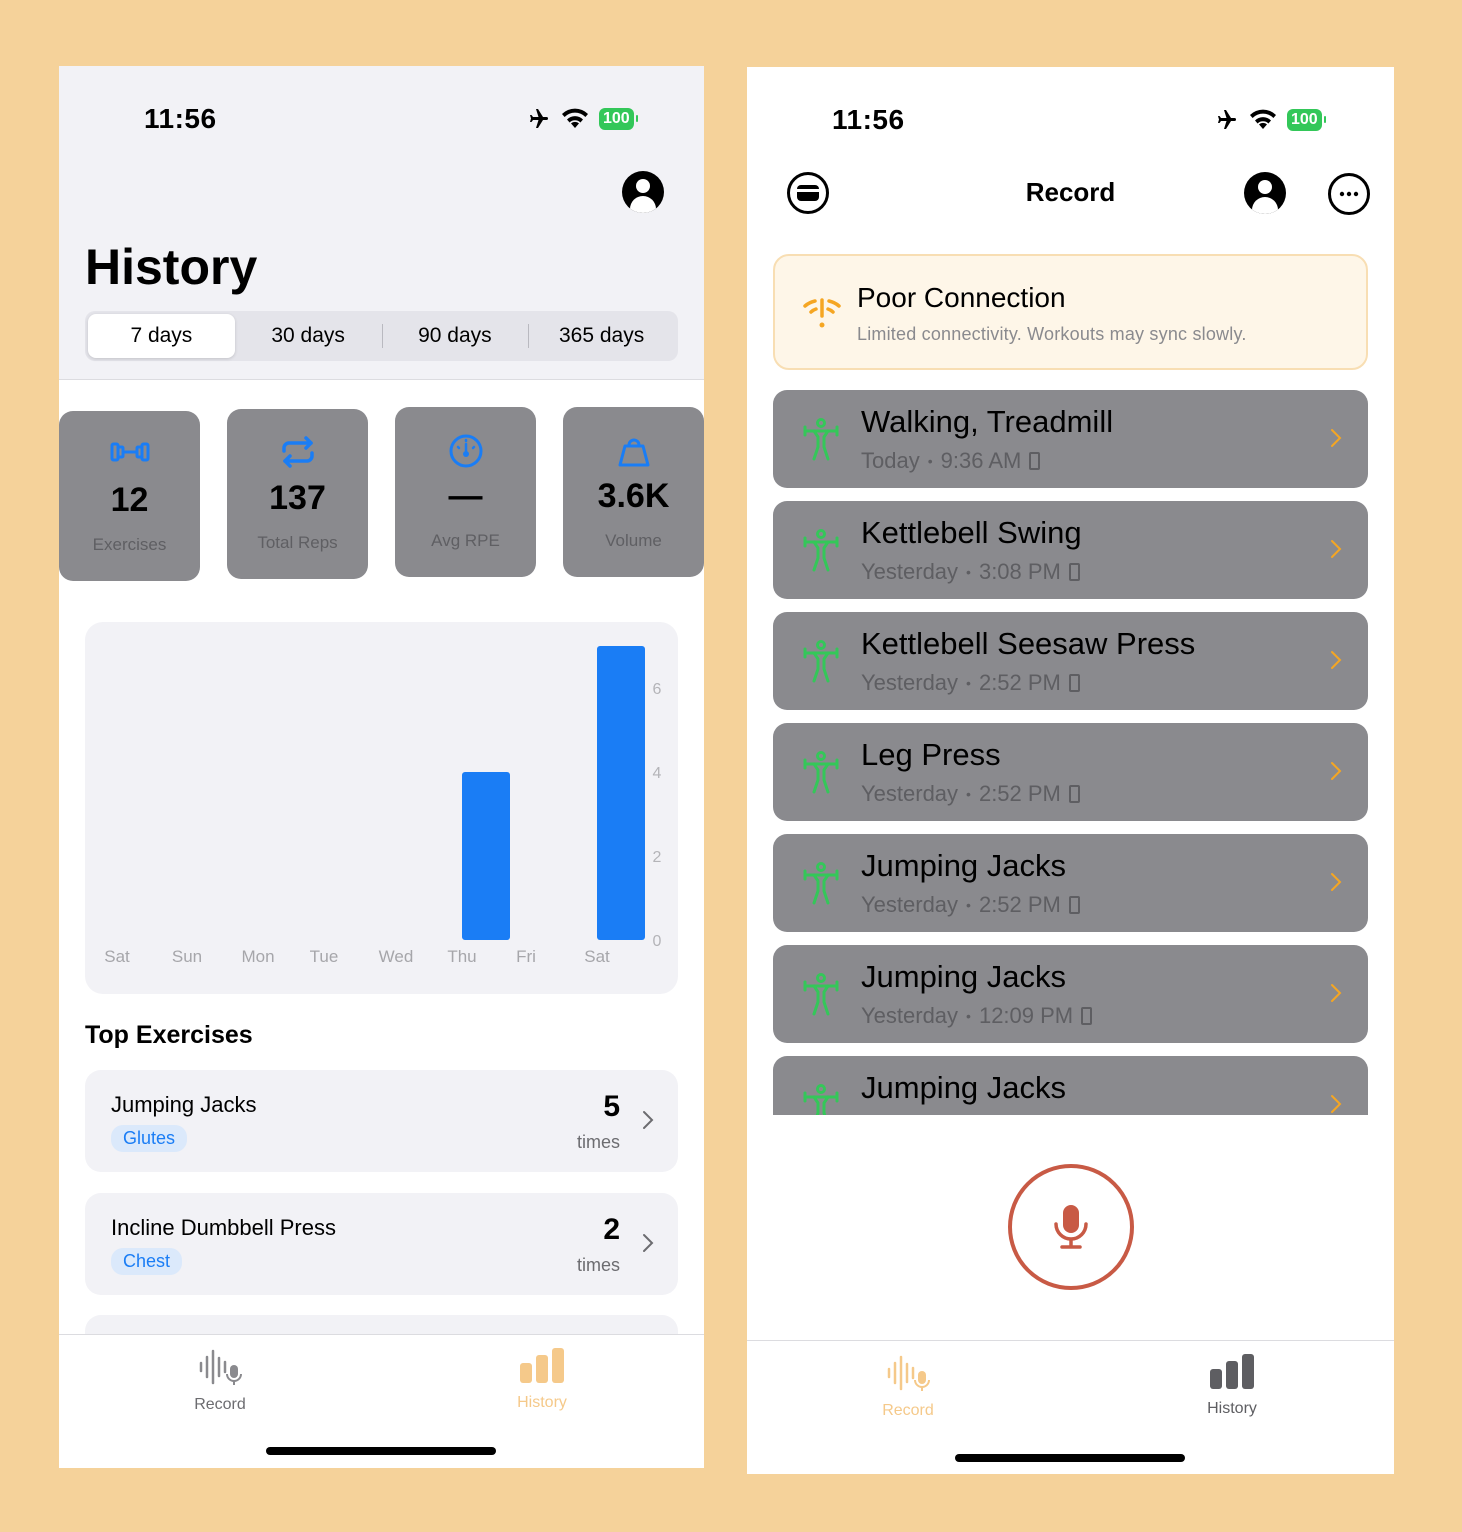 This screenshot has height=1532, width=1462. Describe the element at coordinates (465, 451) in the screenshot. I see `gauge-icon` at that location.